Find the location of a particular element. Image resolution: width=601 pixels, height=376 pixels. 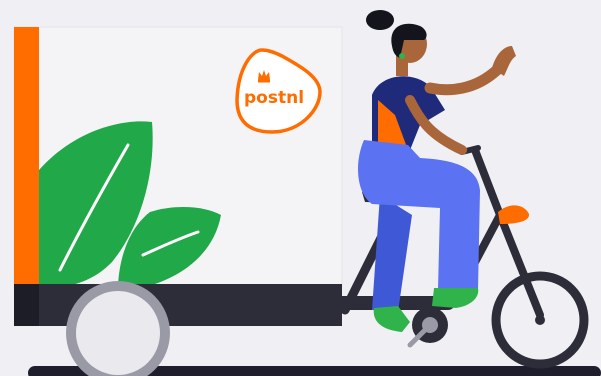

rear-wheel is located at coordinates (540, 320).